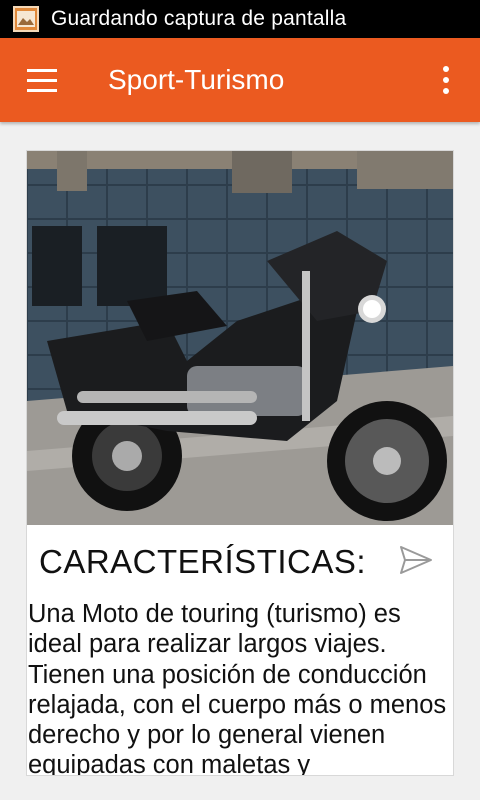 Image resolution: width=480 pixels, height=800 pixels. I want to click on app-title: Sport-Turismo, so click(196, 79).